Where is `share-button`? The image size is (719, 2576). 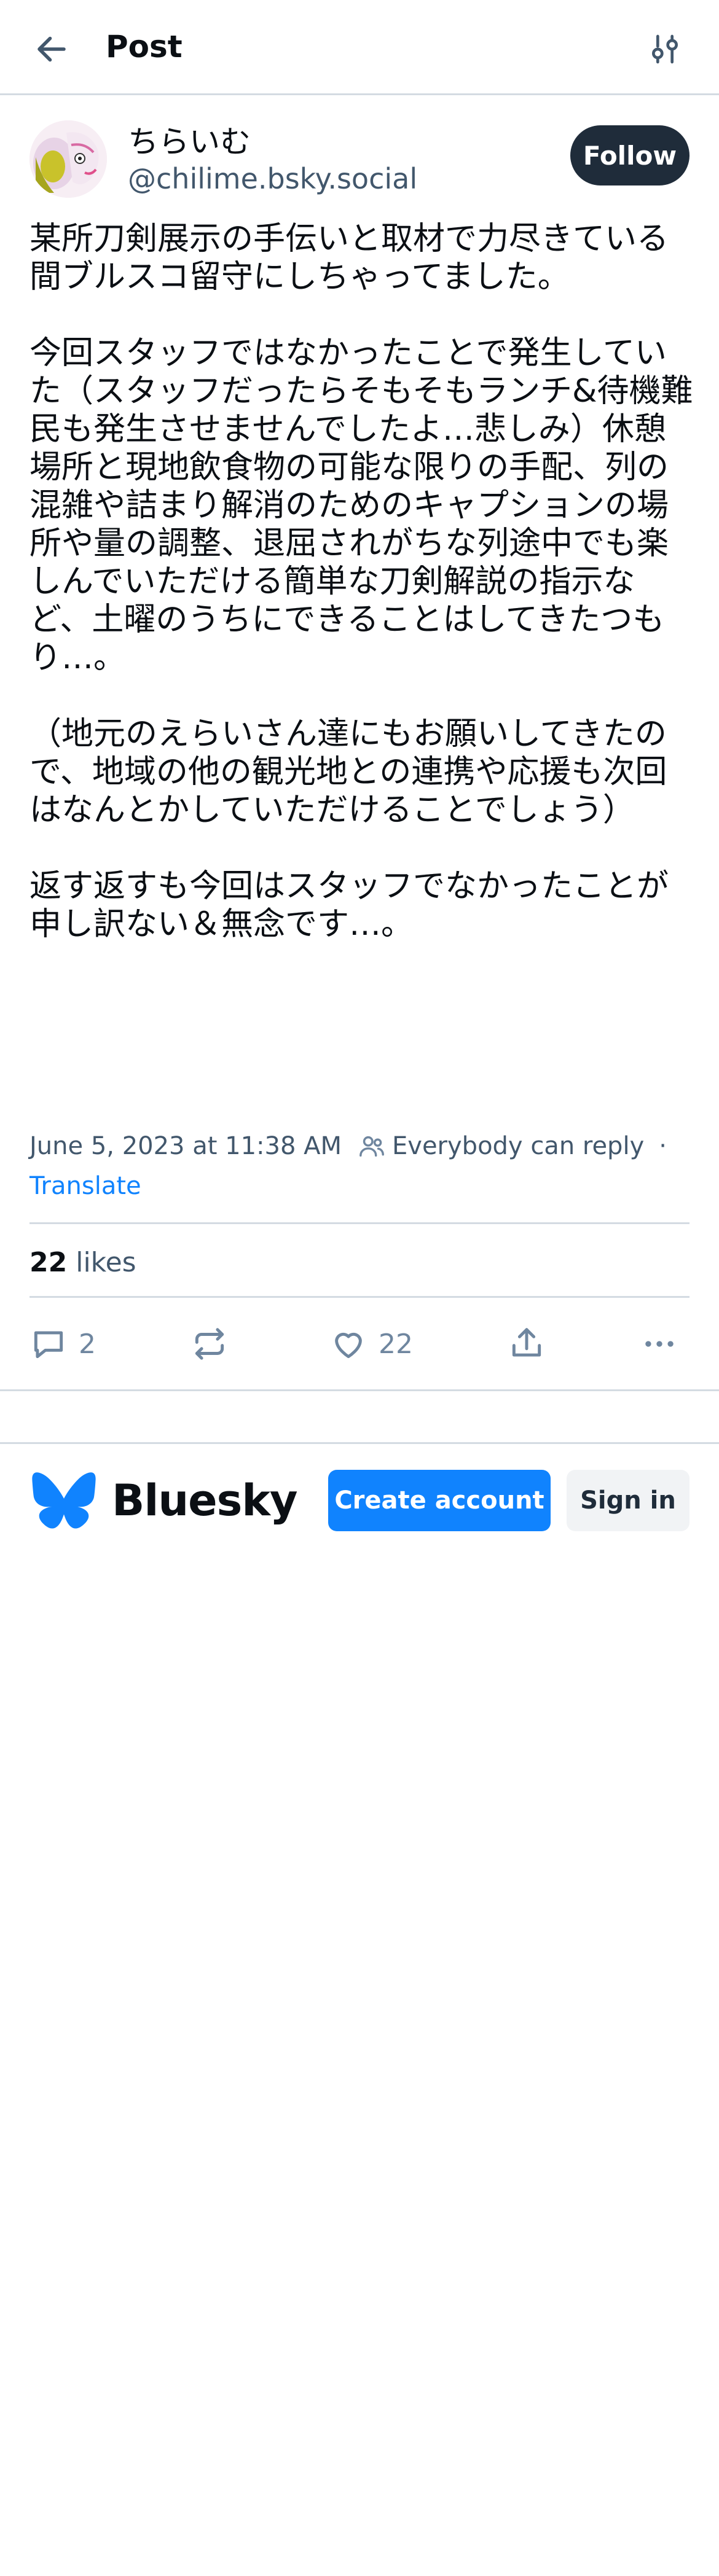
share-button is located at coordinates (527, 1343).